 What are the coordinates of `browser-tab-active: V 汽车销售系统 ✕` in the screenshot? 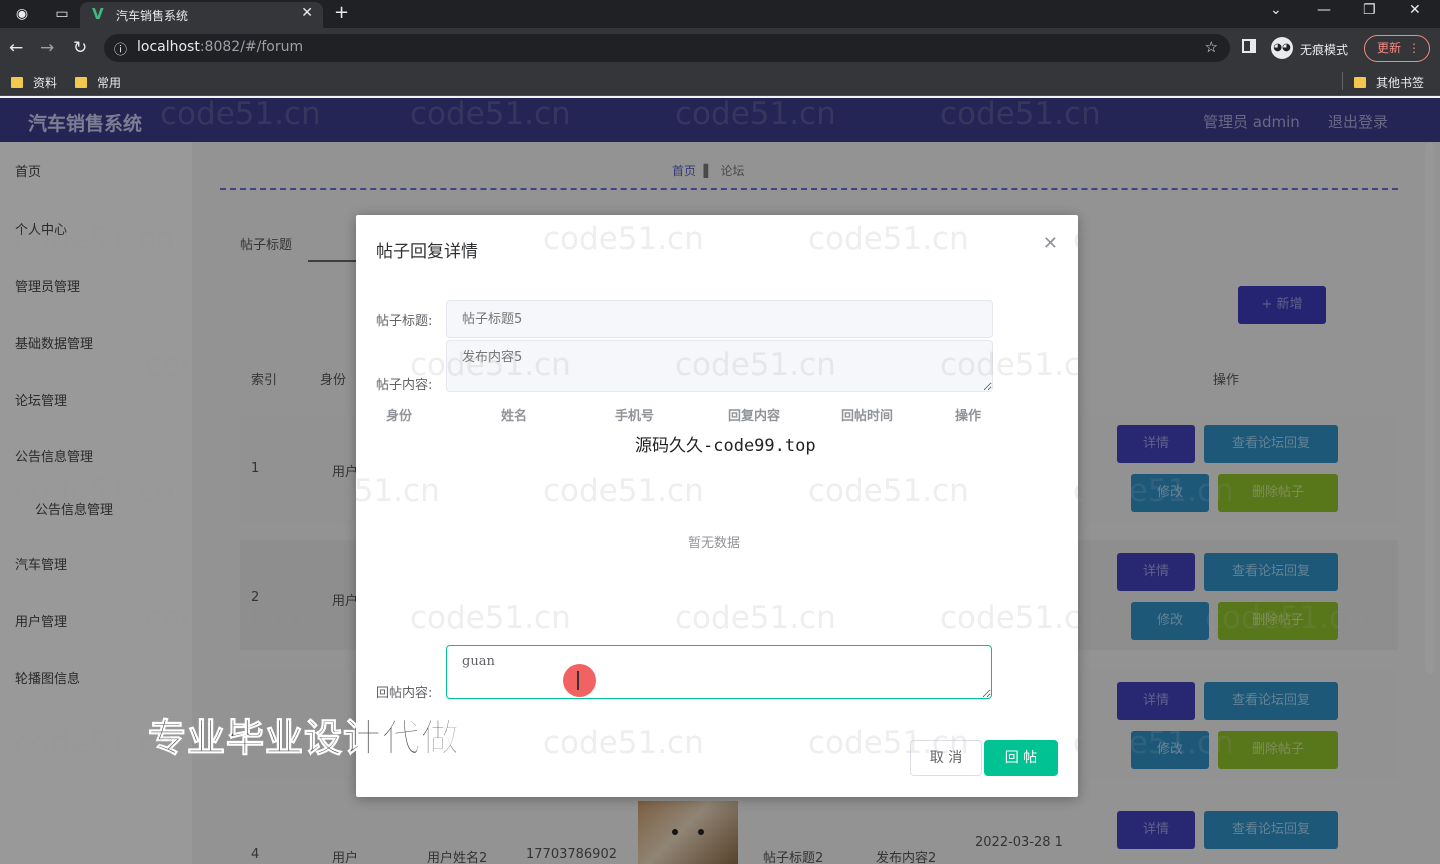 It's located at (201, 15).